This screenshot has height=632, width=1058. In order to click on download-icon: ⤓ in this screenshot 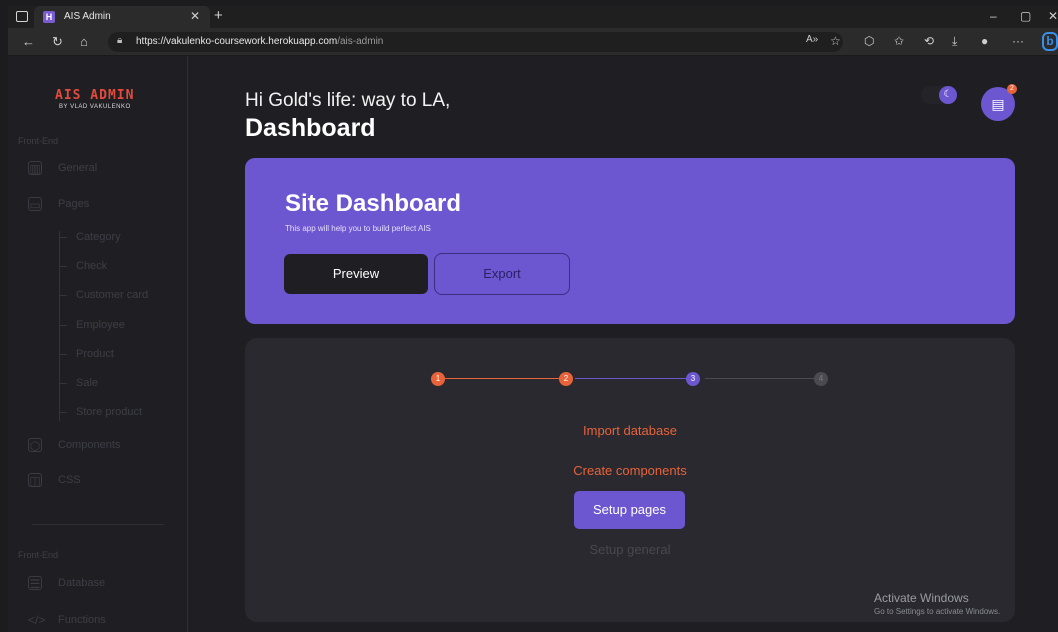, I will do `click(954, 41)`.